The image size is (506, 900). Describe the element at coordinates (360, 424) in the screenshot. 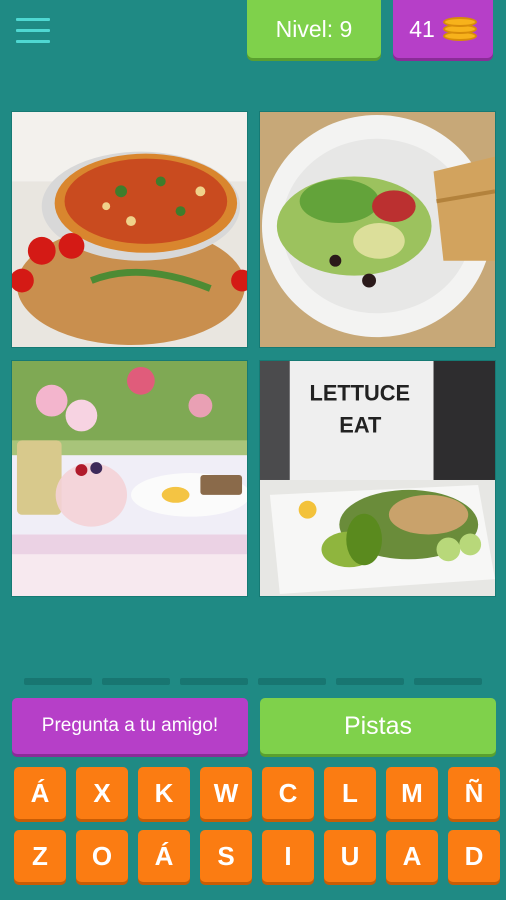

I see `svg-text: EAT` at that location.